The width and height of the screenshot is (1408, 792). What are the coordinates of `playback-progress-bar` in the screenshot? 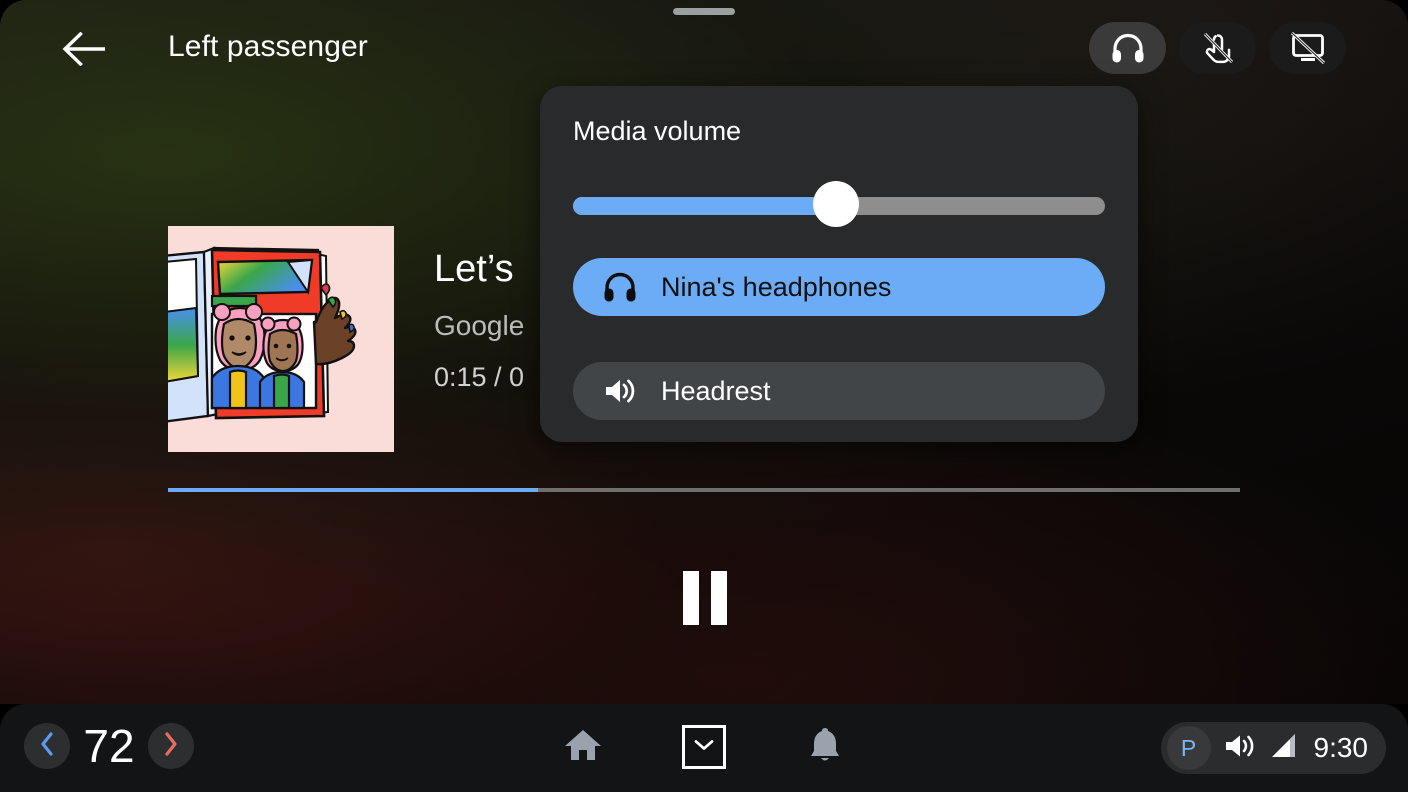 It's located at (704, 490).